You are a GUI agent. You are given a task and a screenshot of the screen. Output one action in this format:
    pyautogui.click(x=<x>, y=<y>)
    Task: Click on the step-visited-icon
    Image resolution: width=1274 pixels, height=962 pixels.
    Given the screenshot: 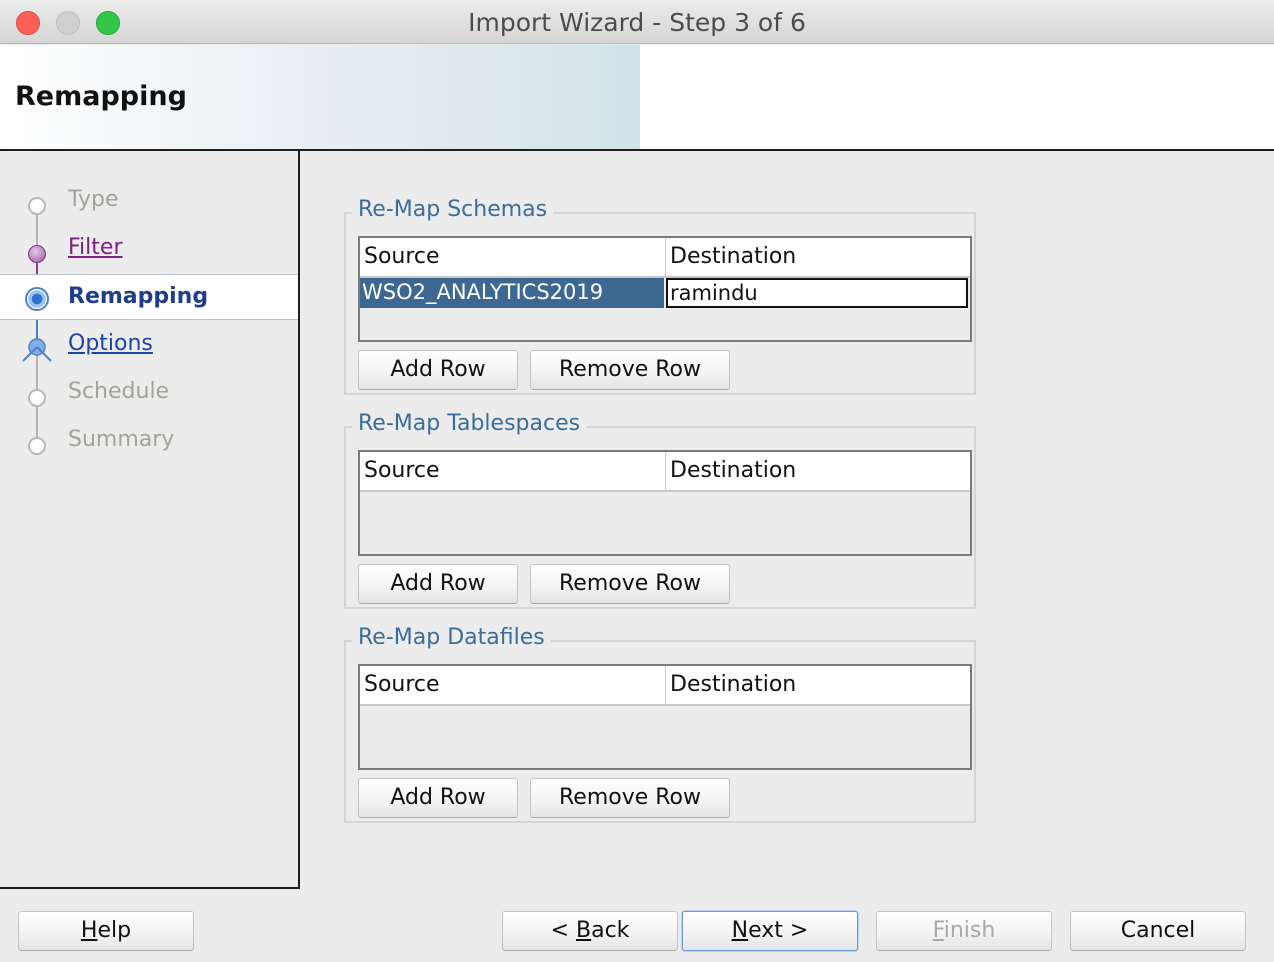 What is the action you would take?
    pyautogui.click(x=37, y=254)
    